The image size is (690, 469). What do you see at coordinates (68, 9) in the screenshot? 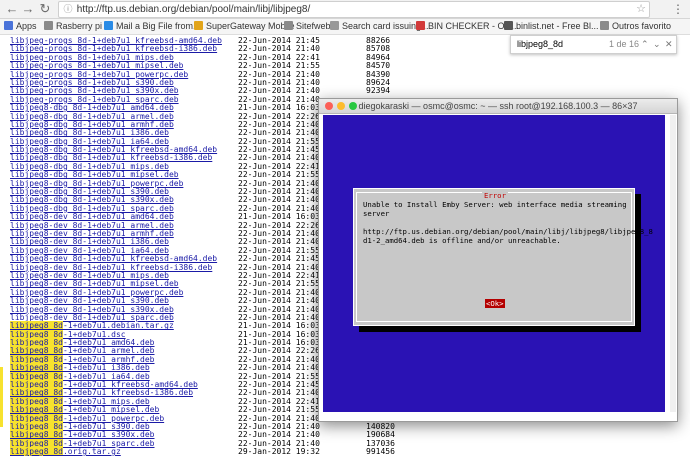
I see `page-info-icon: ⓘ` at bounding box center [68, 9].